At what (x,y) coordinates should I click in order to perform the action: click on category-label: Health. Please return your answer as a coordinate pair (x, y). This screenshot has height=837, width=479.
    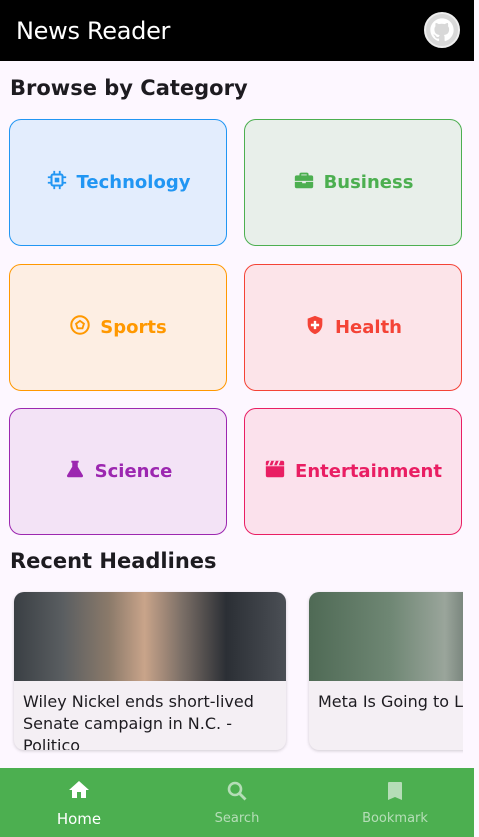
    Looking at the image, I should click on (368, 327).